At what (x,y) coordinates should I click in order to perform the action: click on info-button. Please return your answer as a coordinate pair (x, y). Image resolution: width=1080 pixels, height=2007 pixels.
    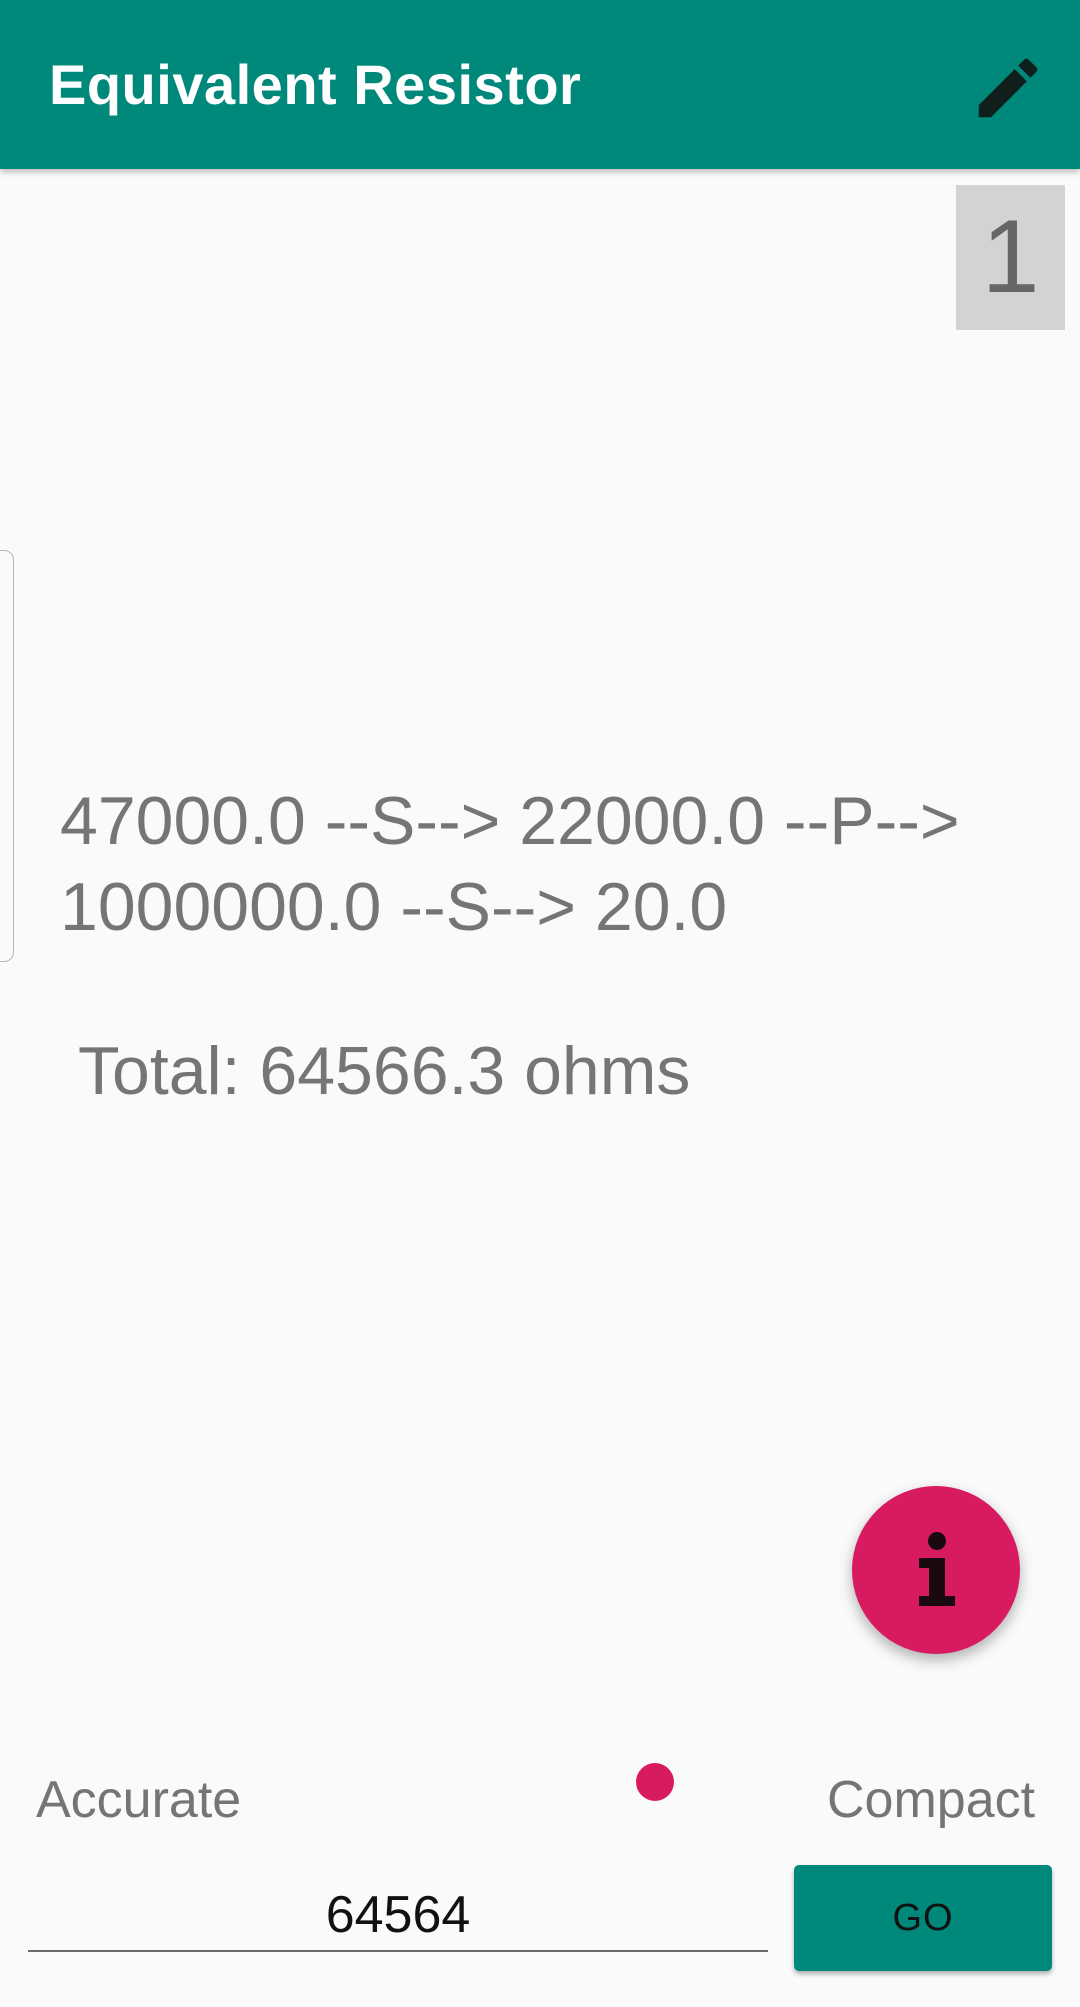
    Looking at the image, I should click on (936, 1570).